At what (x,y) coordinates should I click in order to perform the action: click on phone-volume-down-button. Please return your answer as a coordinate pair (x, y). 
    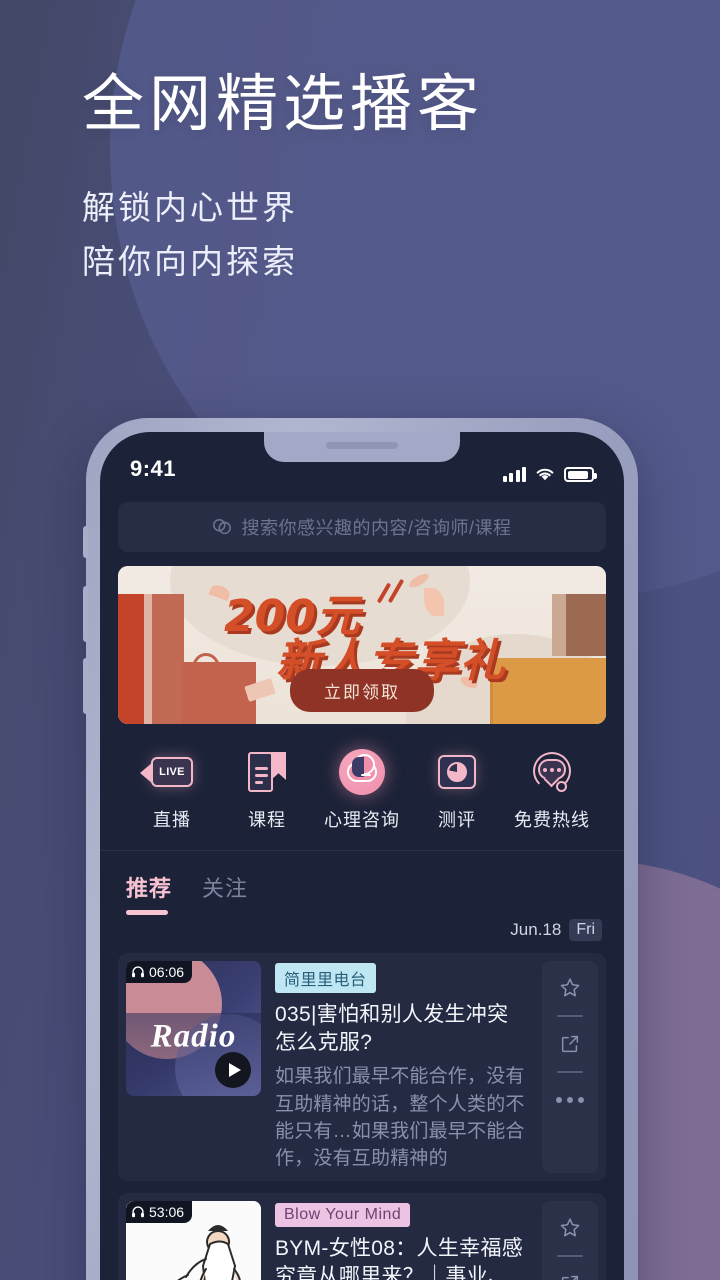
    Looking at the image, I should click on (85, 686).